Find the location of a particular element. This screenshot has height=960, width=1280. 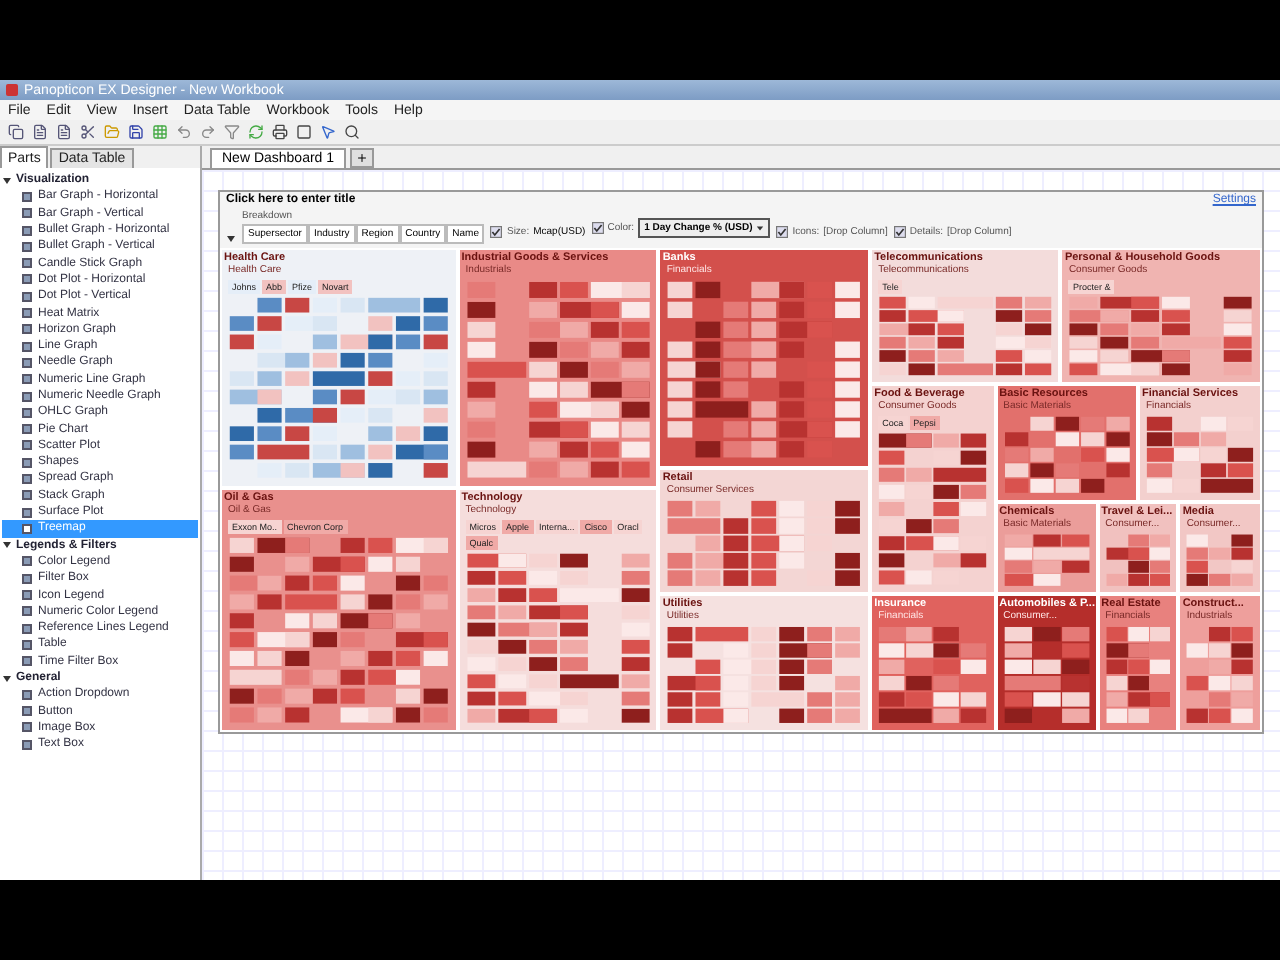

redo-icon is located at coordinates (208, 132).